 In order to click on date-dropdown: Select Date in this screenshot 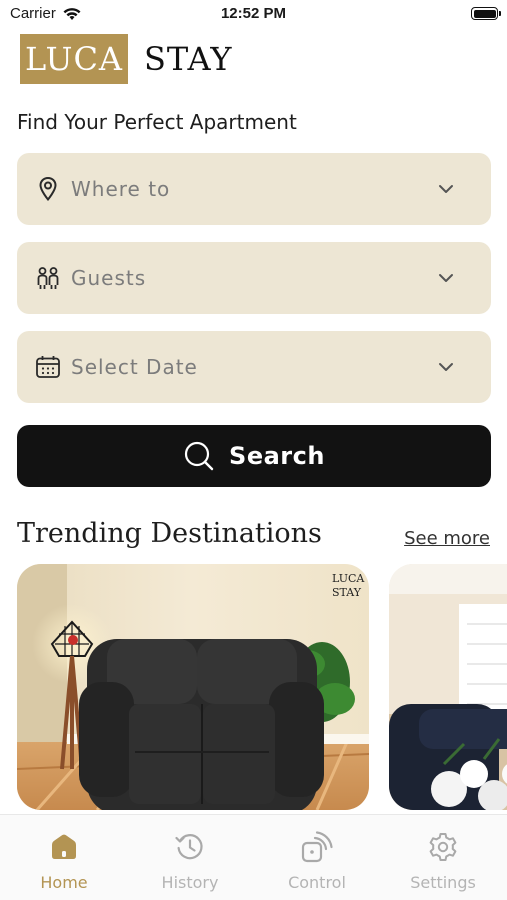, I will do `click(254, 367)`.